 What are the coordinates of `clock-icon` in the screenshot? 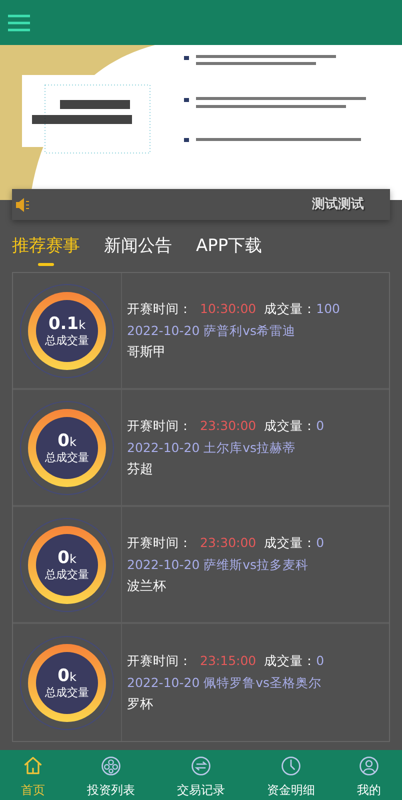 It's located at (291, 766).